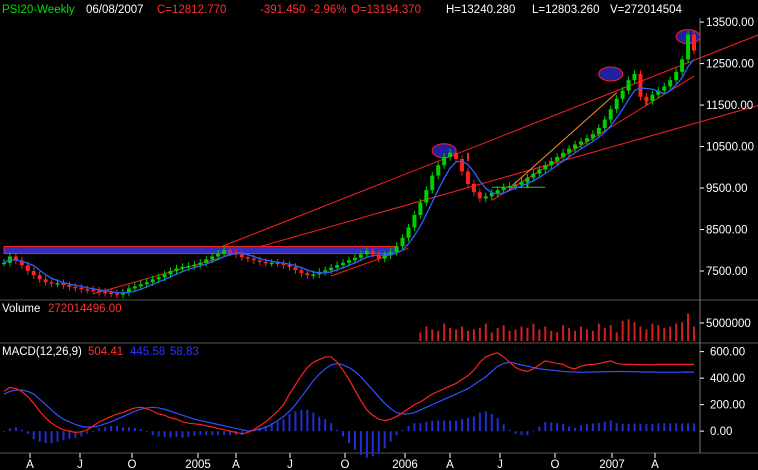  Describe the element at coordinates (191, 10) in the screenshot. I see `close-label: C=12812.770` at that location.